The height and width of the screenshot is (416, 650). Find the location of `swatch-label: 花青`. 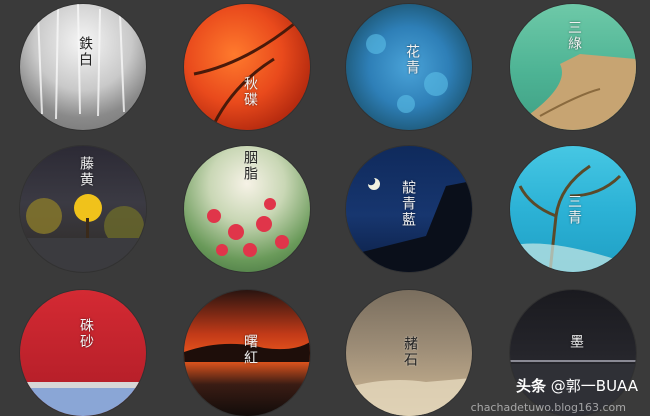

swatch-label: 花青 is located at coordinates (412, 60).